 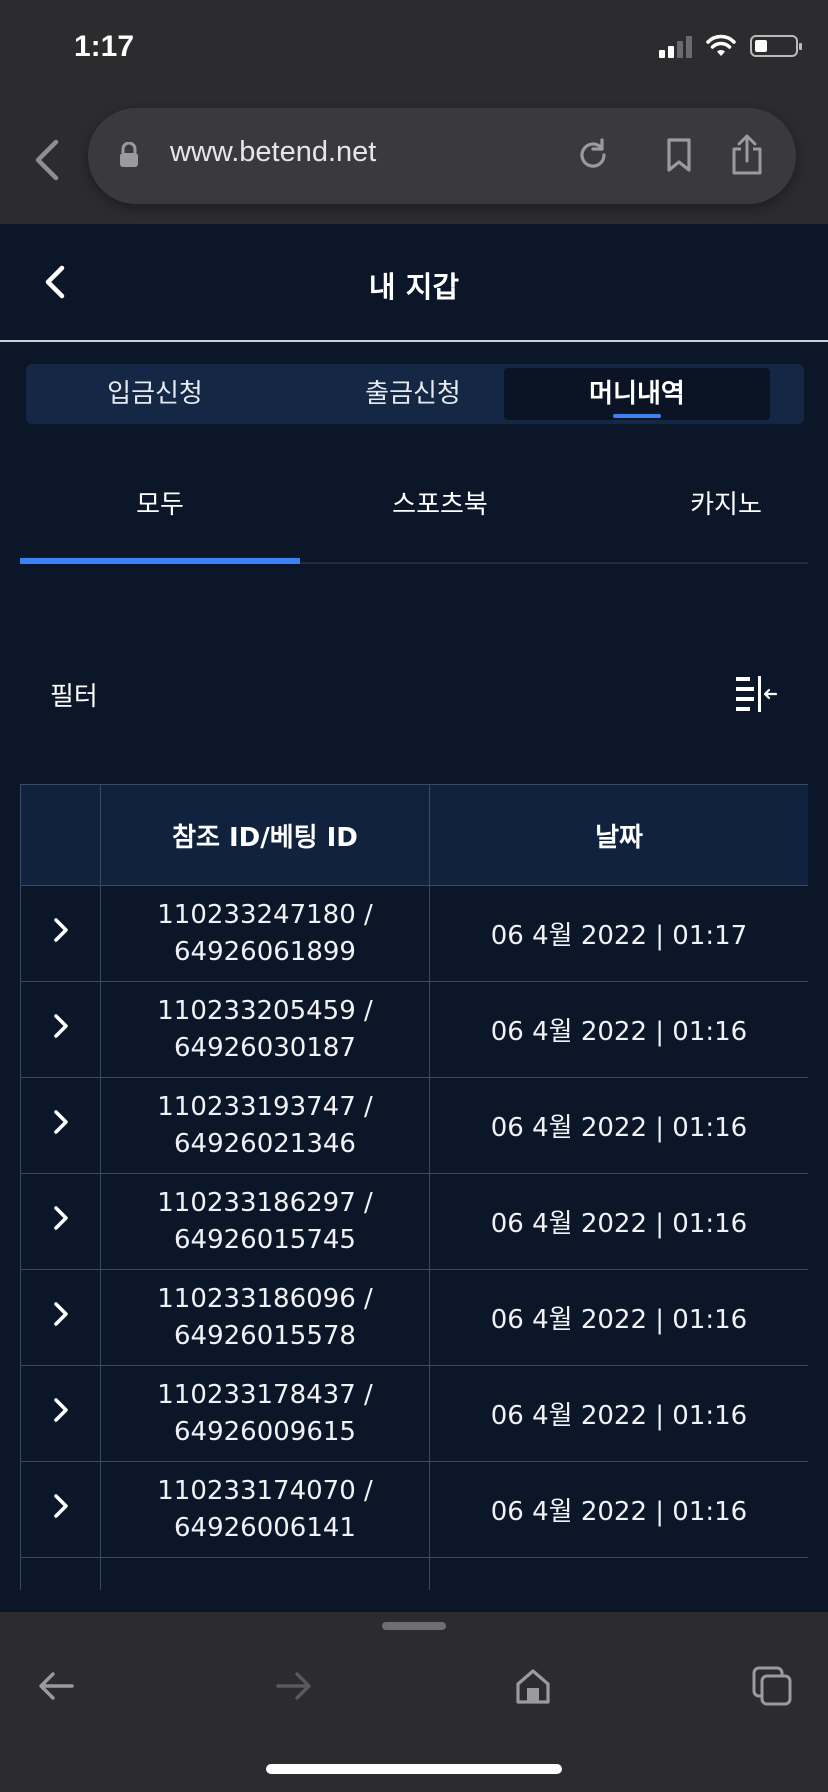 I want to click on url-field: www.betend.net, so click(x=442, y=156).